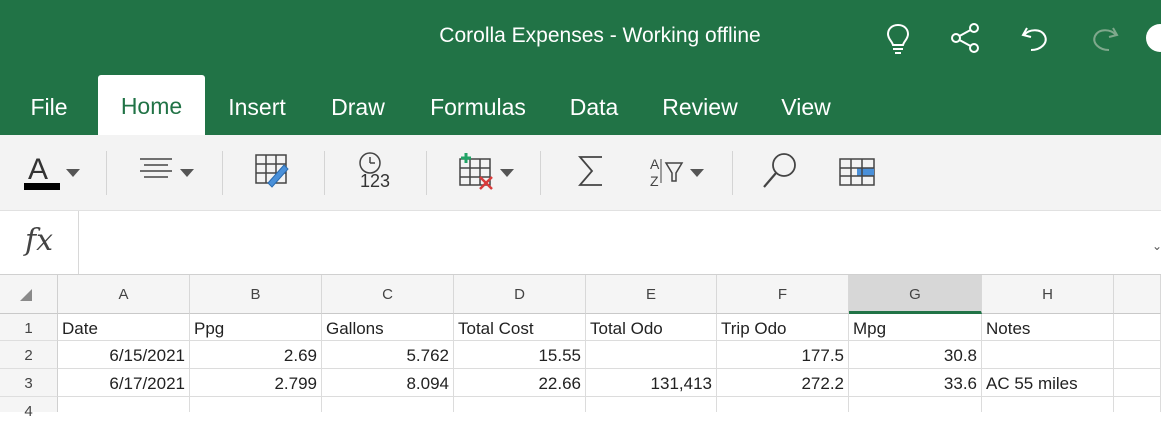  Describe the element at coordinates (388, 383) in the screenshot. I see `cell-c3: 8.094` at that location.